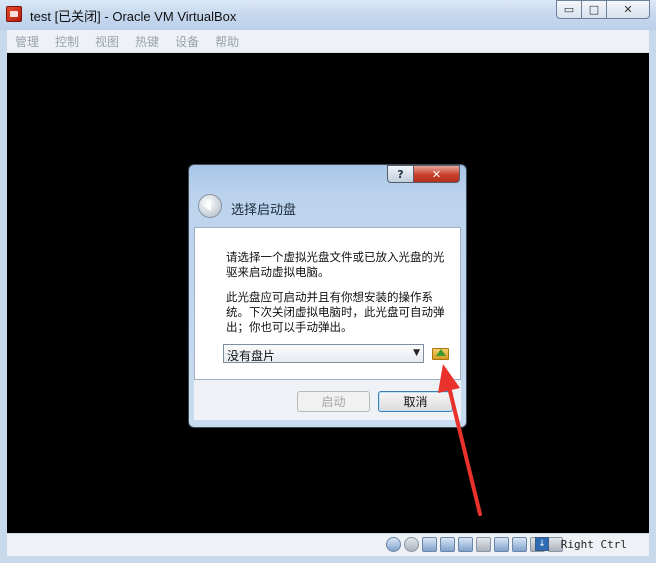 The height and width of the screenshot is (563, 656). I want to click on dialog-button-row: 启动 取消, so click(327, 400).